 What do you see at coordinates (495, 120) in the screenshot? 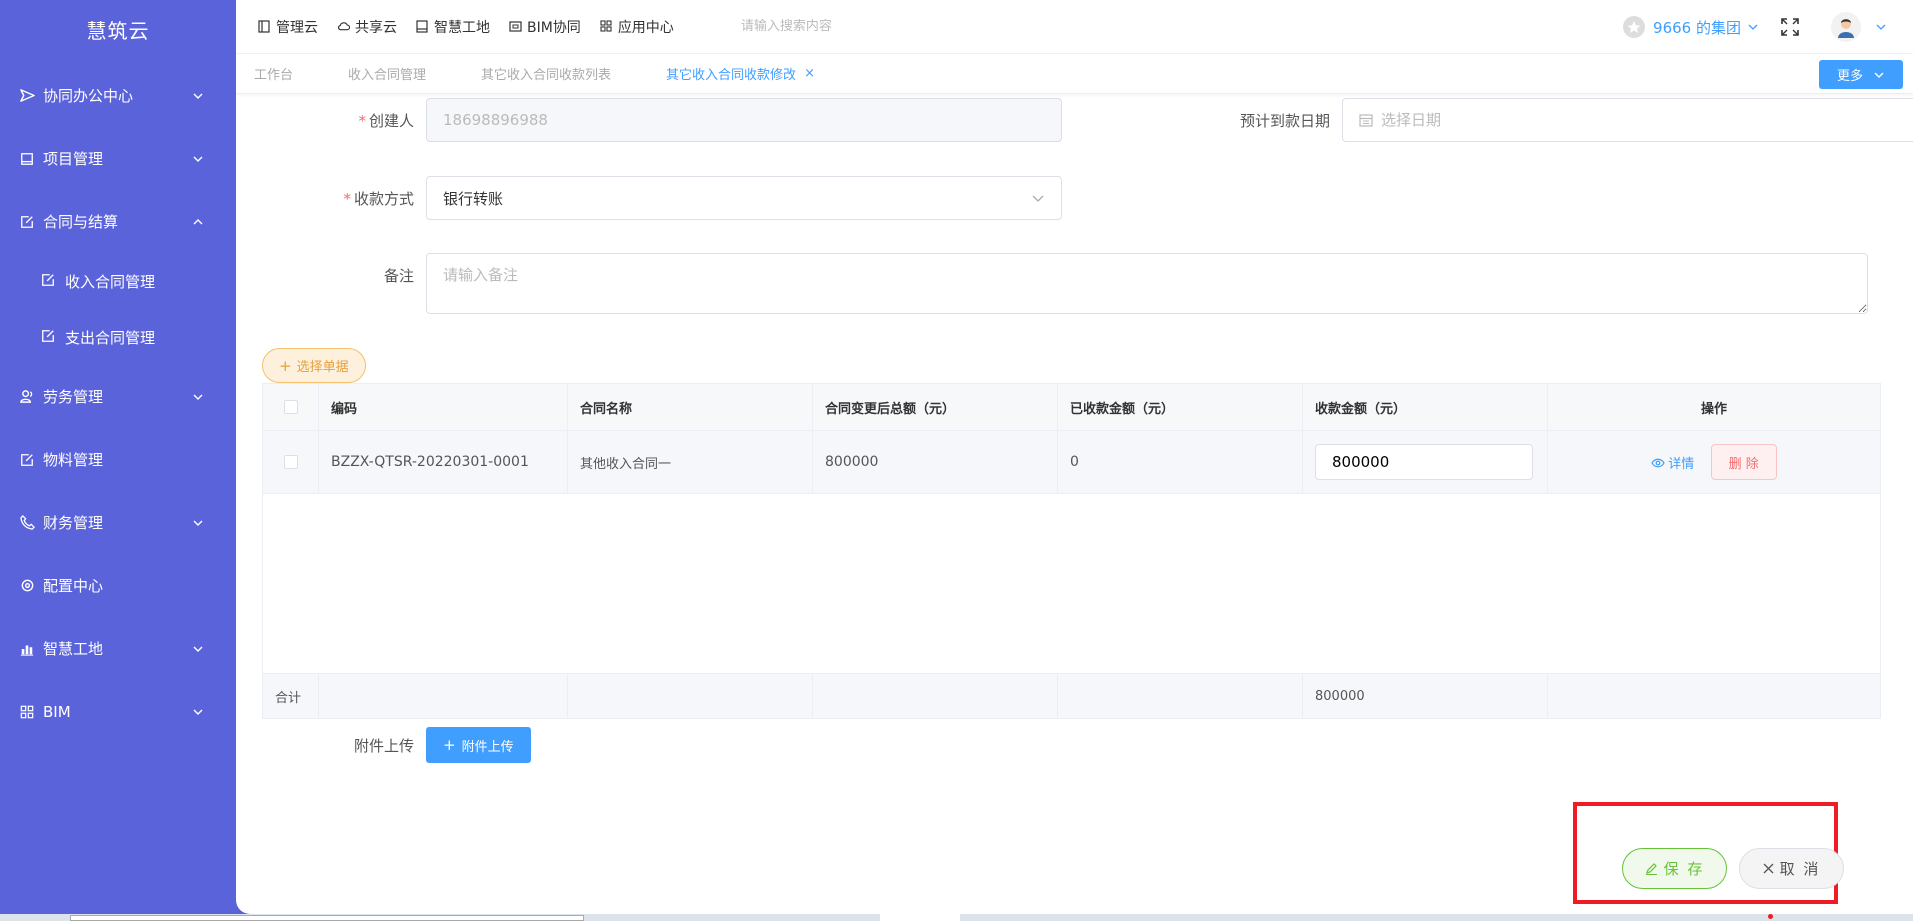
I see `creator-value: 18698896988` at bounding box center [495, 120].